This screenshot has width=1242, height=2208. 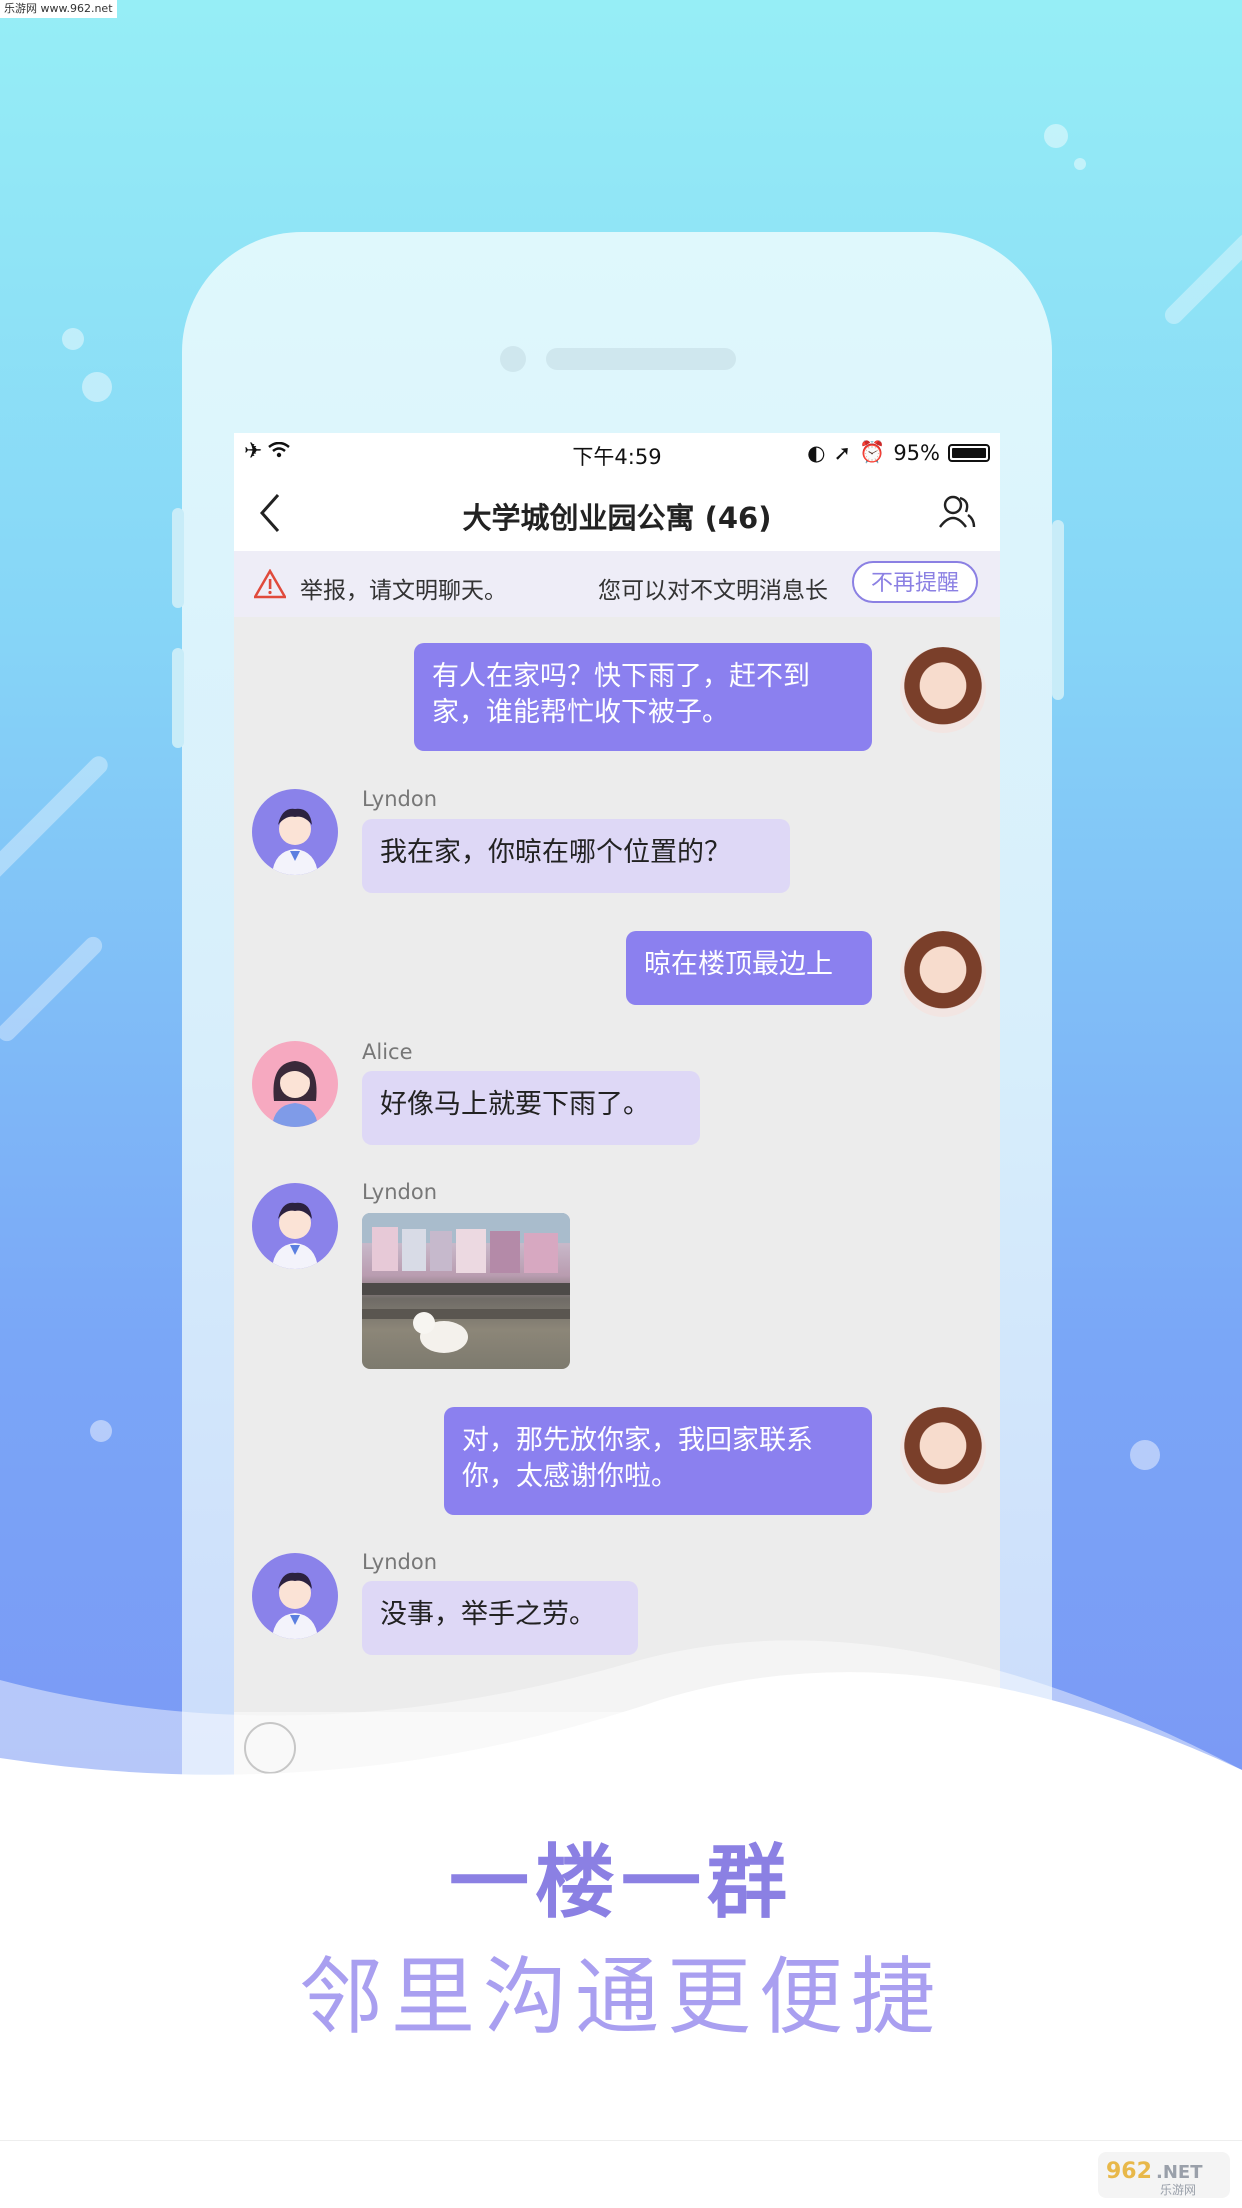 I want to click on headline: 一楼一群, so click(x=621, y=1882).